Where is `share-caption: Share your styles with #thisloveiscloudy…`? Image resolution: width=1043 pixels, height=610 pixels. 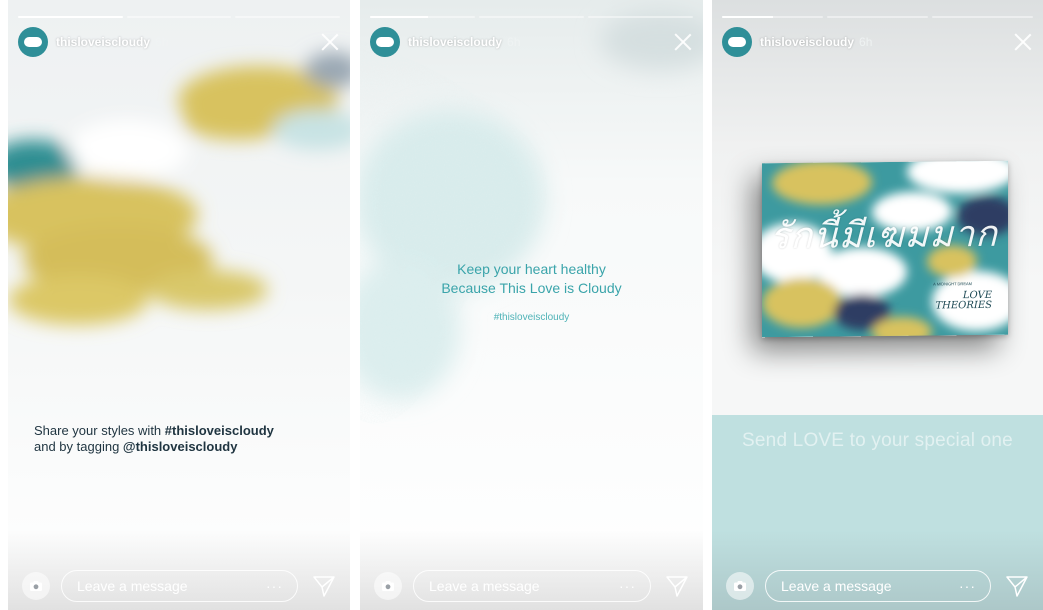
share-caption: Share your styles with #thisloveiscloudy… is located at coordinates (154, 439).